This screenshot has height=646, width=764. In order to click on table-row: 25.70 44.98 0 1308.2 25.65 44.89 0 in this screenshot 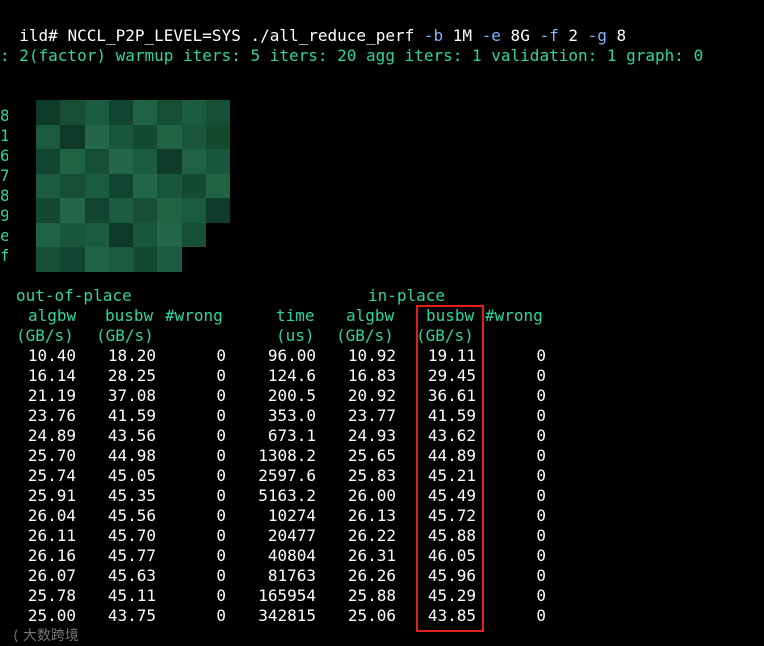, I will do `click(382, 456)`.